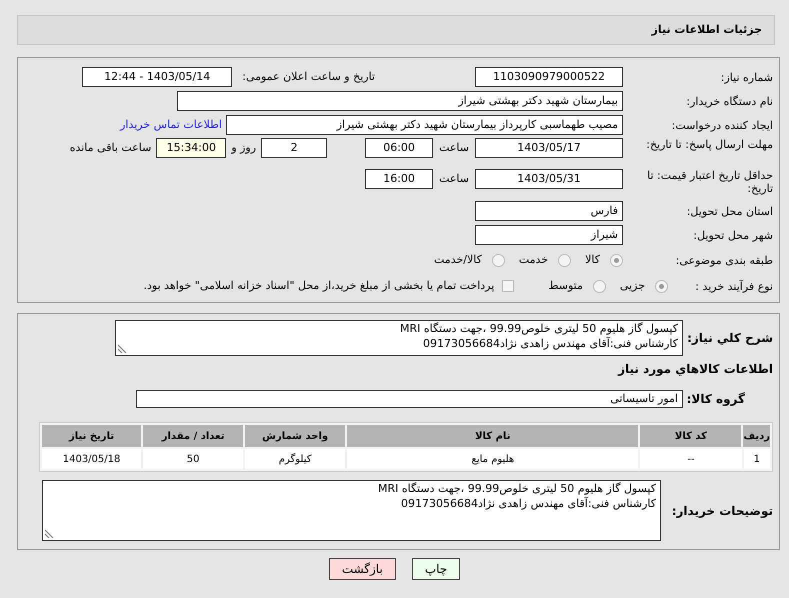  Describe the element at coordinates (294, 148) in the screenshot. I see `days-field: 2` at that location.